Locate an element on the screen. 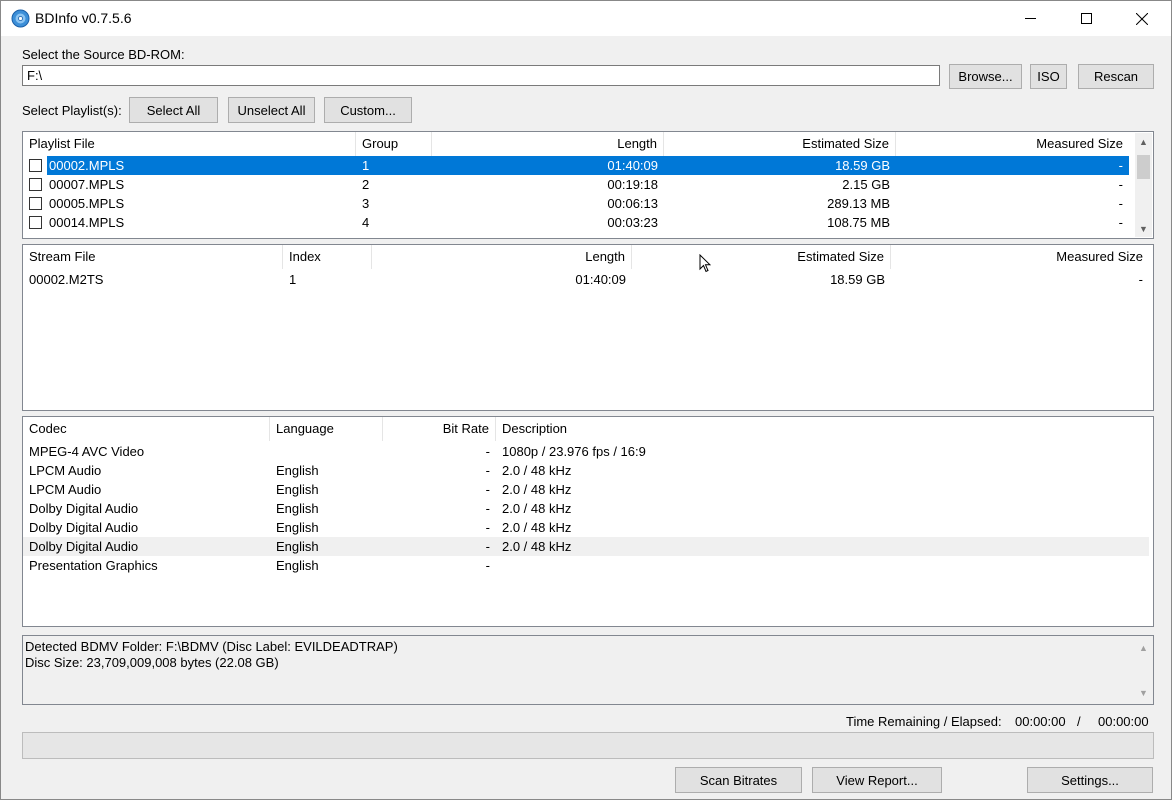 This screenshot has height=800, width=1172. codec-name: Presentation Graphics is located at coordinates (93, 565).